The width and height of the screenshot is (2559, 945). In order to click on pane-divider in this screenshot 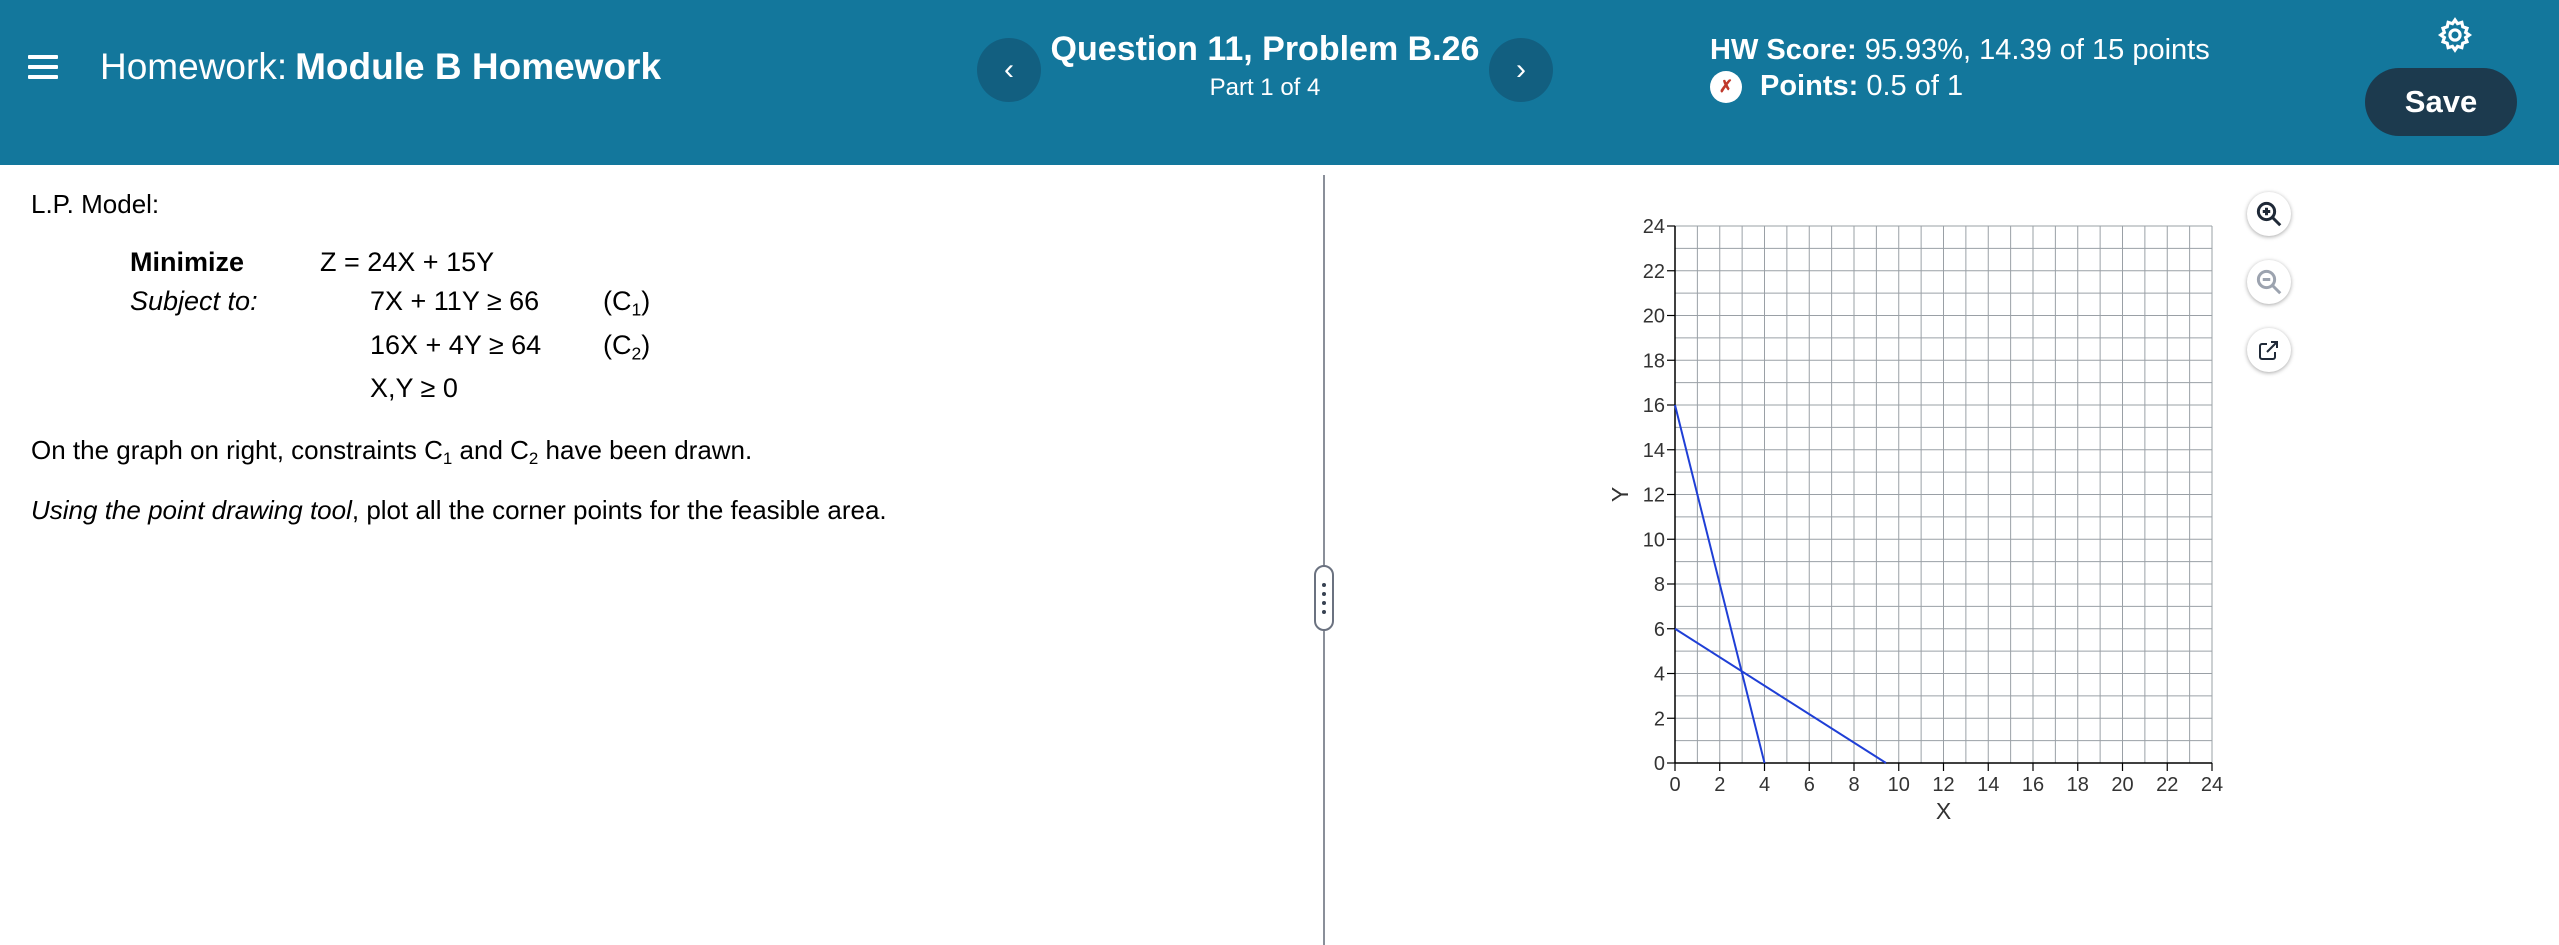, I will do `click(1324, 560)`.